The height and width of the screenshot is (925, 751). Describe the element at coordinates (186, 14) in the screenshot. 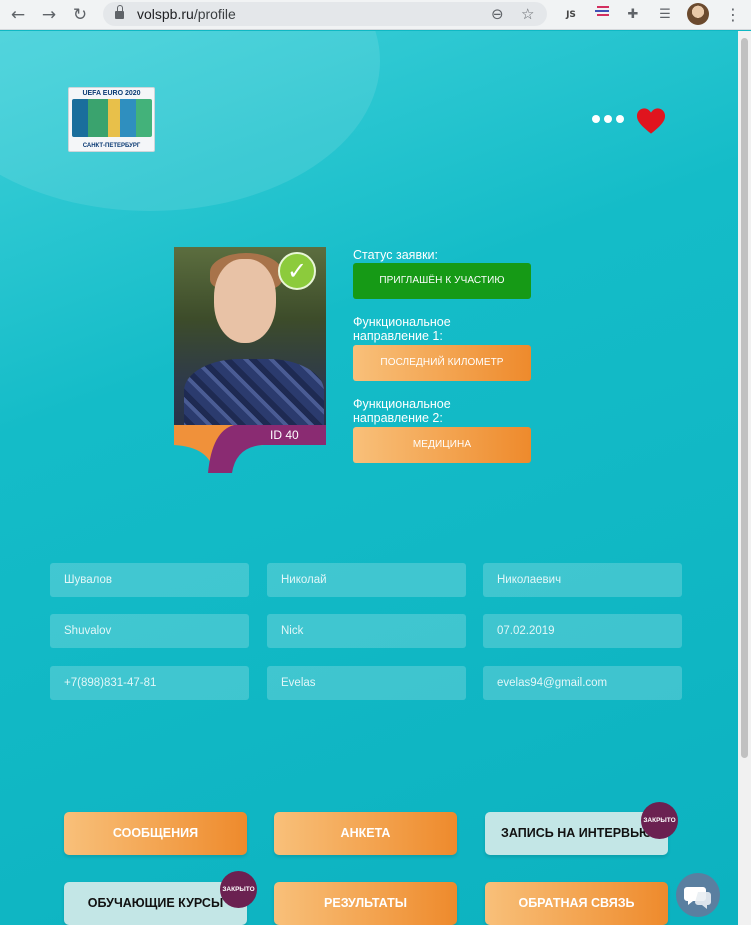

I see `url-text: volspb.ru/profile` at that location.